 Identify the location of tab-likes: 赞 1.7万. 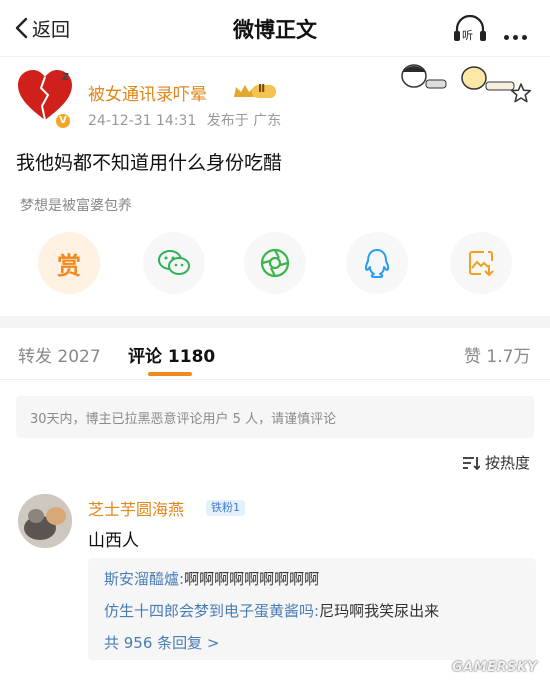
(497, 354).